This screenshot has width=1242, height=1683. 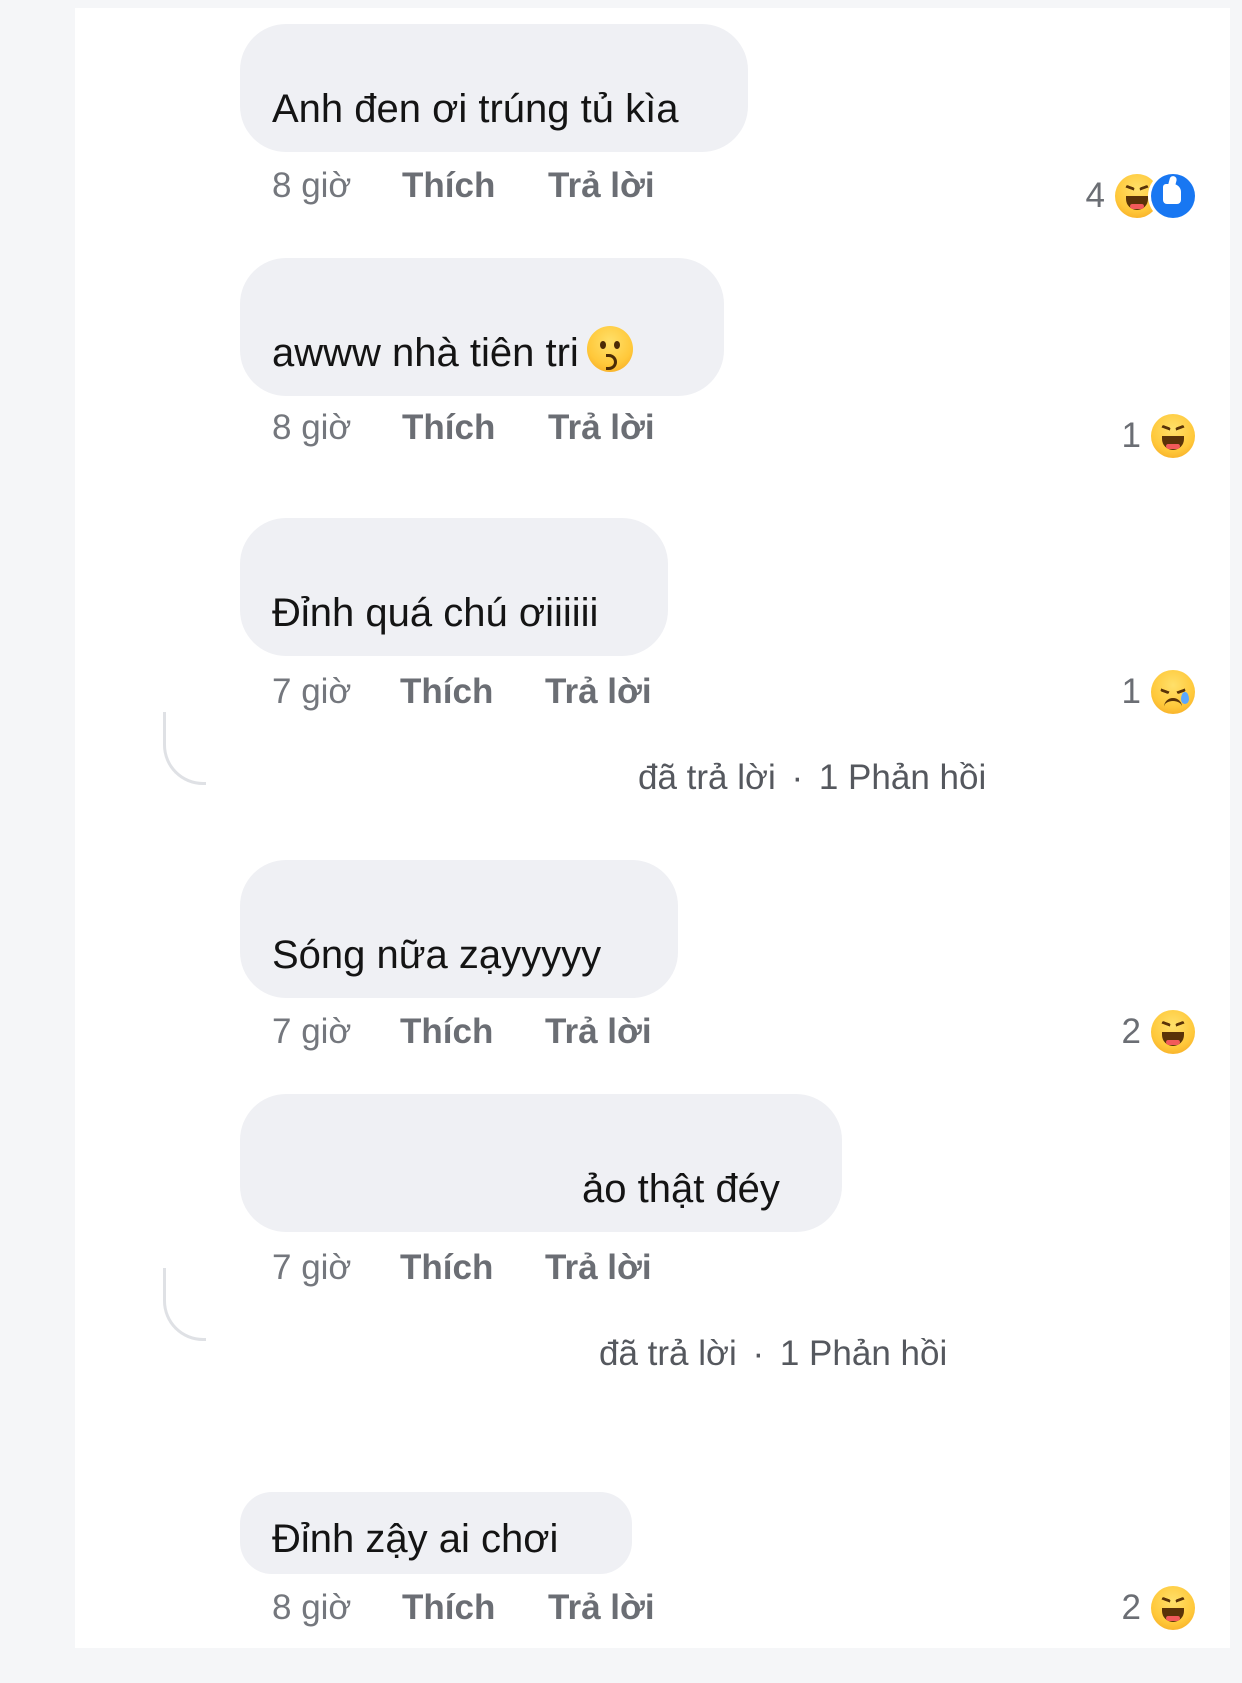 What do you see at coordinates (437, 955) in the screenshot?
I see `comment-text: Sóng nữa zạyyyyy` at bounding box center [437, 955].